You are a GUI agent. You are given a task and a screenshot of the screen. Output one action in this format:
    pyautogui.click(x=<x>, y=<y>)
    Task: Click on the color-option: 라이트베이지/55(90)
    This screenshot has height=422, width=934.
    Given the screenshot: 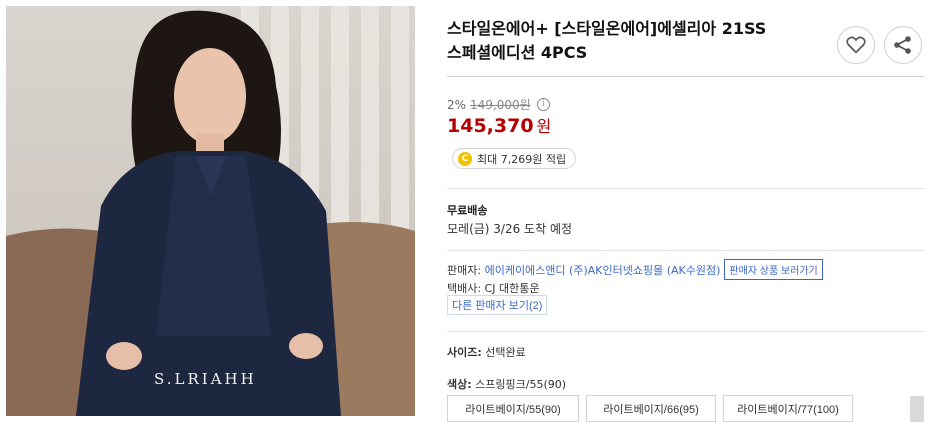 What is the action you would take?
    pyautogui.click(x=513, y=408)
    